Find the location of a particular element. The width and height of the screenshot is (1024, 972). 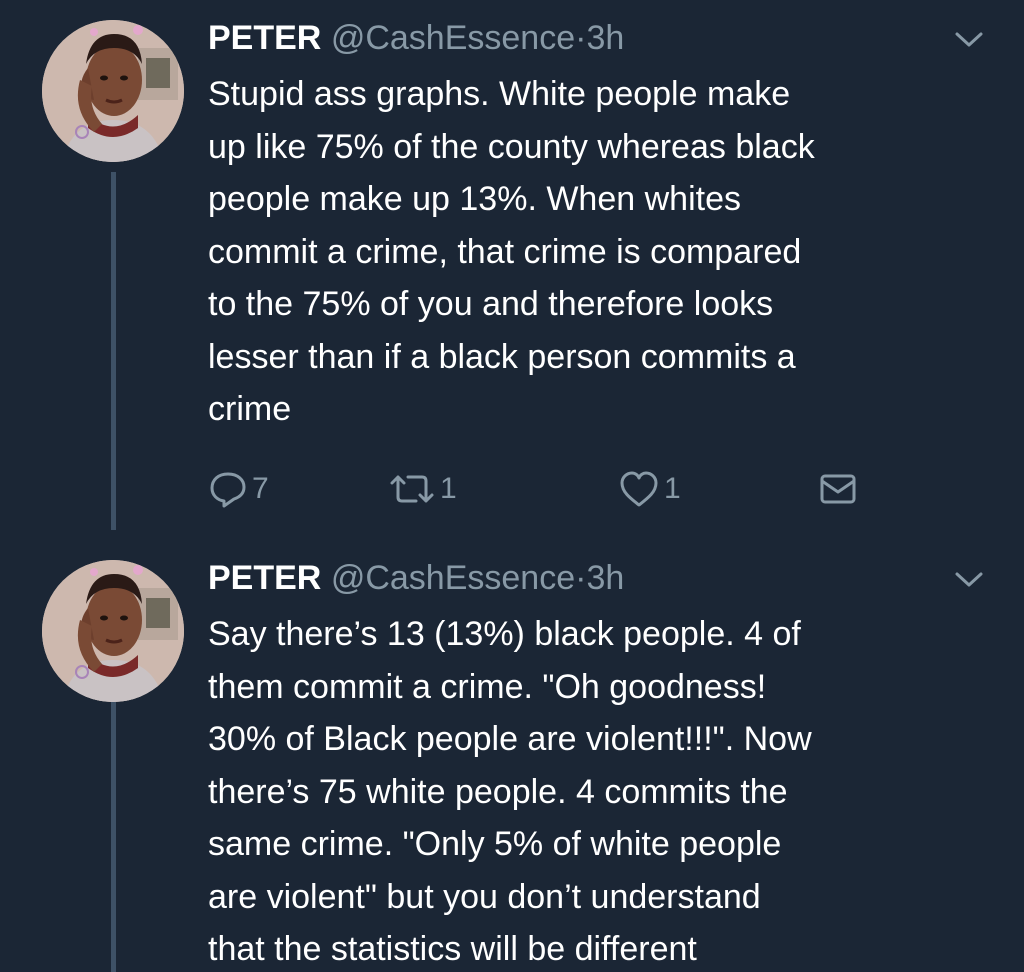

tweet-text-line: Say there’s 13 (13%) black people. 4 of is located at coordinates (504, 634).